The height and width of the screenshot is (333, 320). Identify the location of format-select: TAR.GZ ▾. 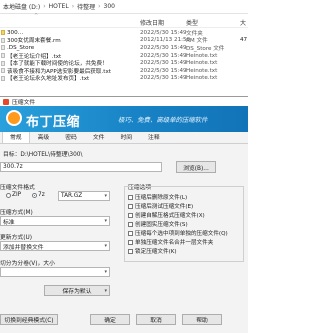
(84, 196).